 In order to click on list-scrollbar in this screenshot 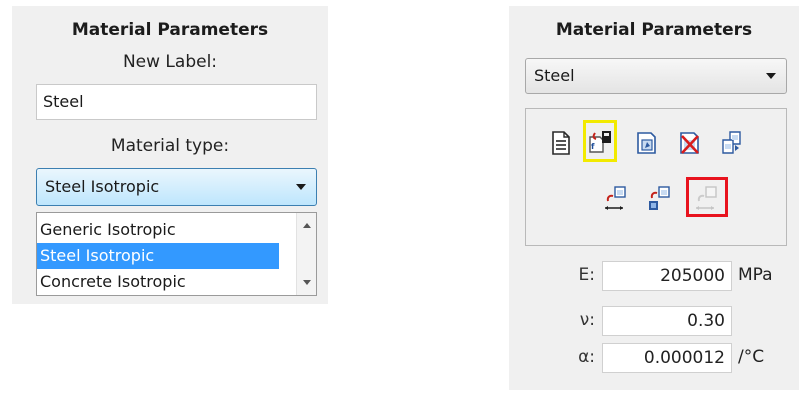, I will do `click(306, 254)`.